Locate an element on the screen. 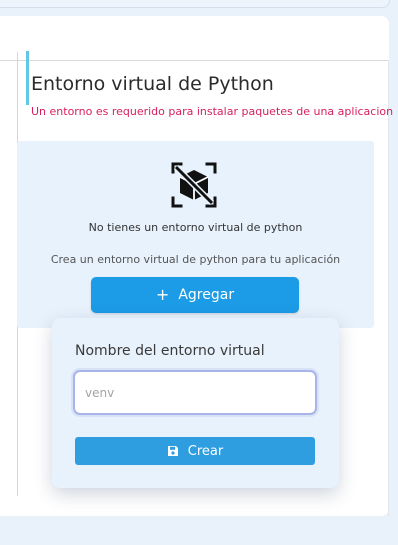  top-bar is located at coordinates (195, 4).